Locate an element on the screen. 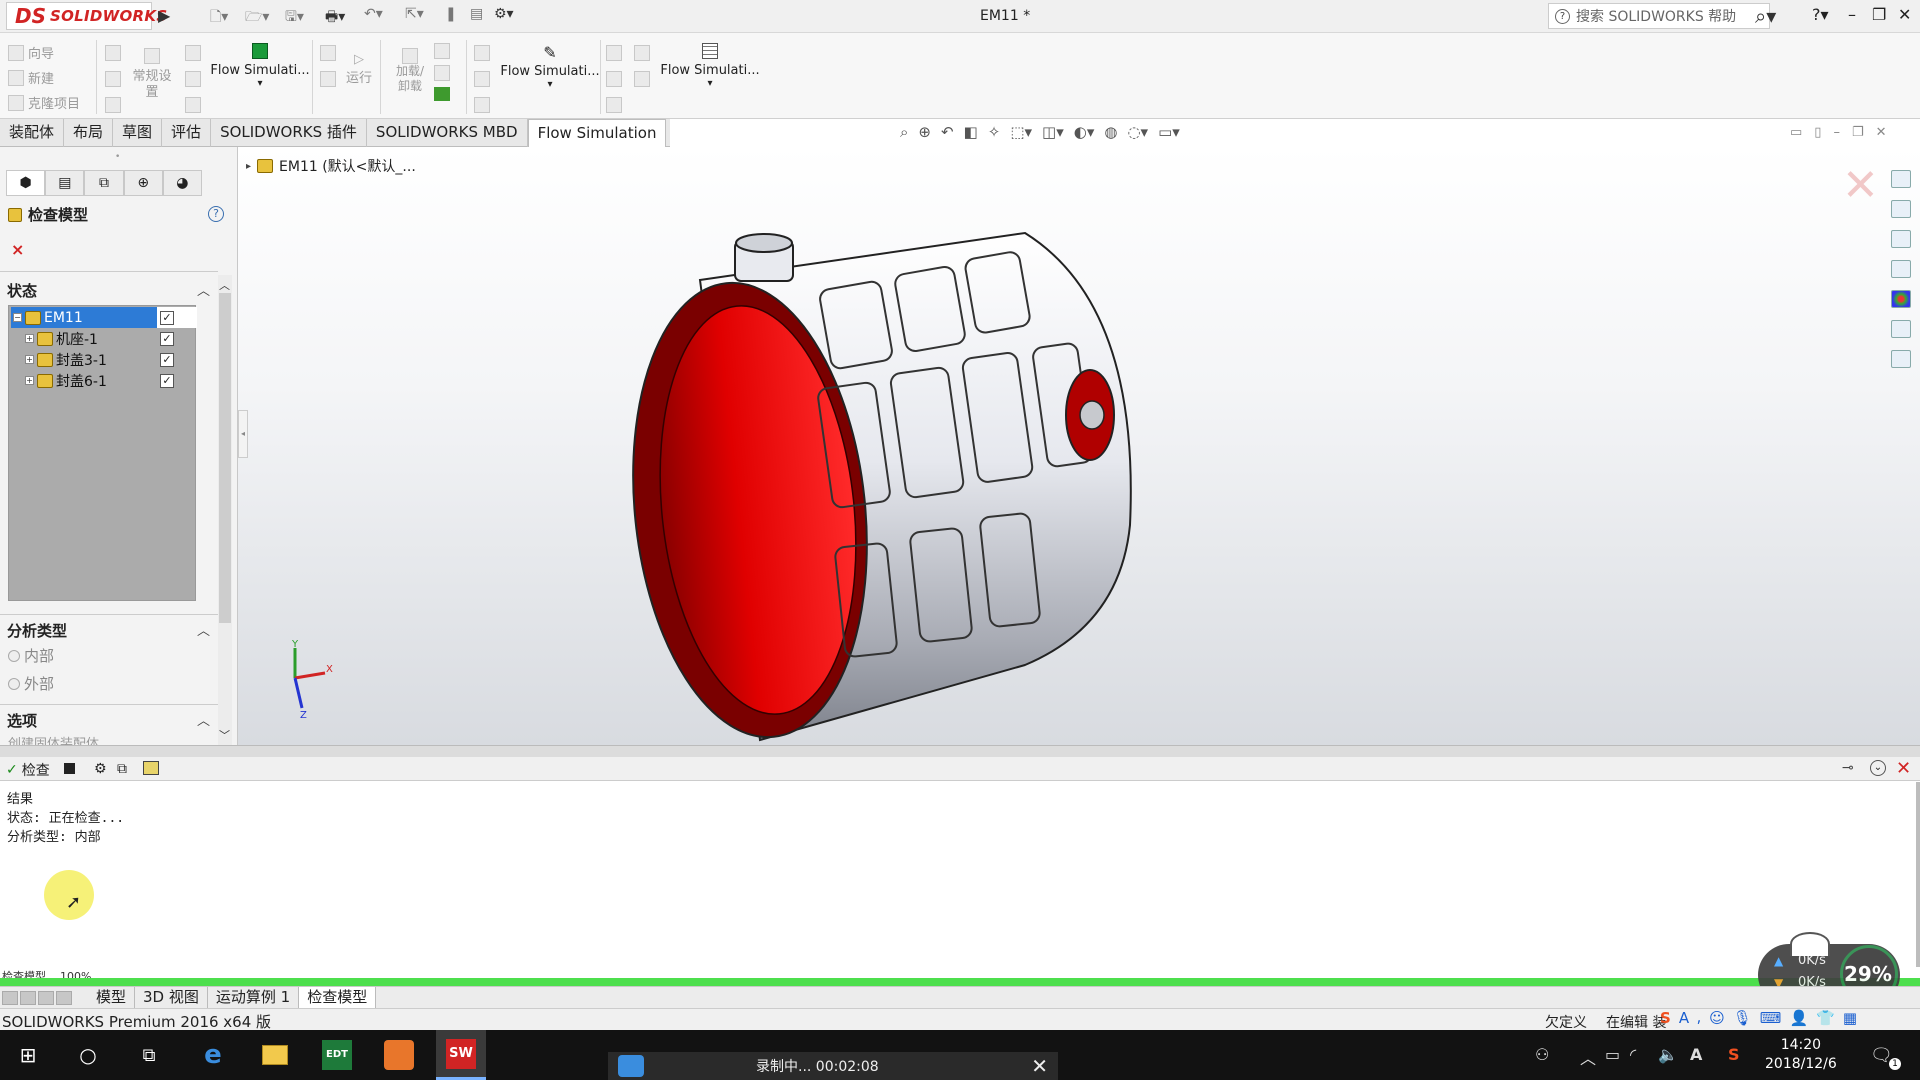 The height and width of the screenshot is (1080, 1920). analysis-type-section-header: 分析类型 is located at coordinates (37, 630).